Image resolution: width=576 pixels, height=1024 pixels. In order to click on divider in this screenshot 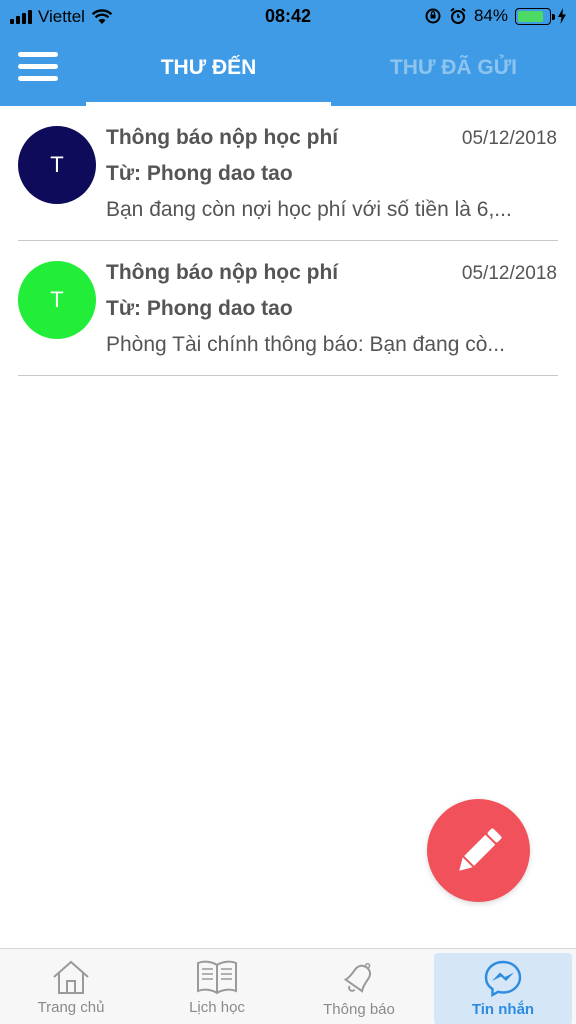, I will do `click(288, 375)`.